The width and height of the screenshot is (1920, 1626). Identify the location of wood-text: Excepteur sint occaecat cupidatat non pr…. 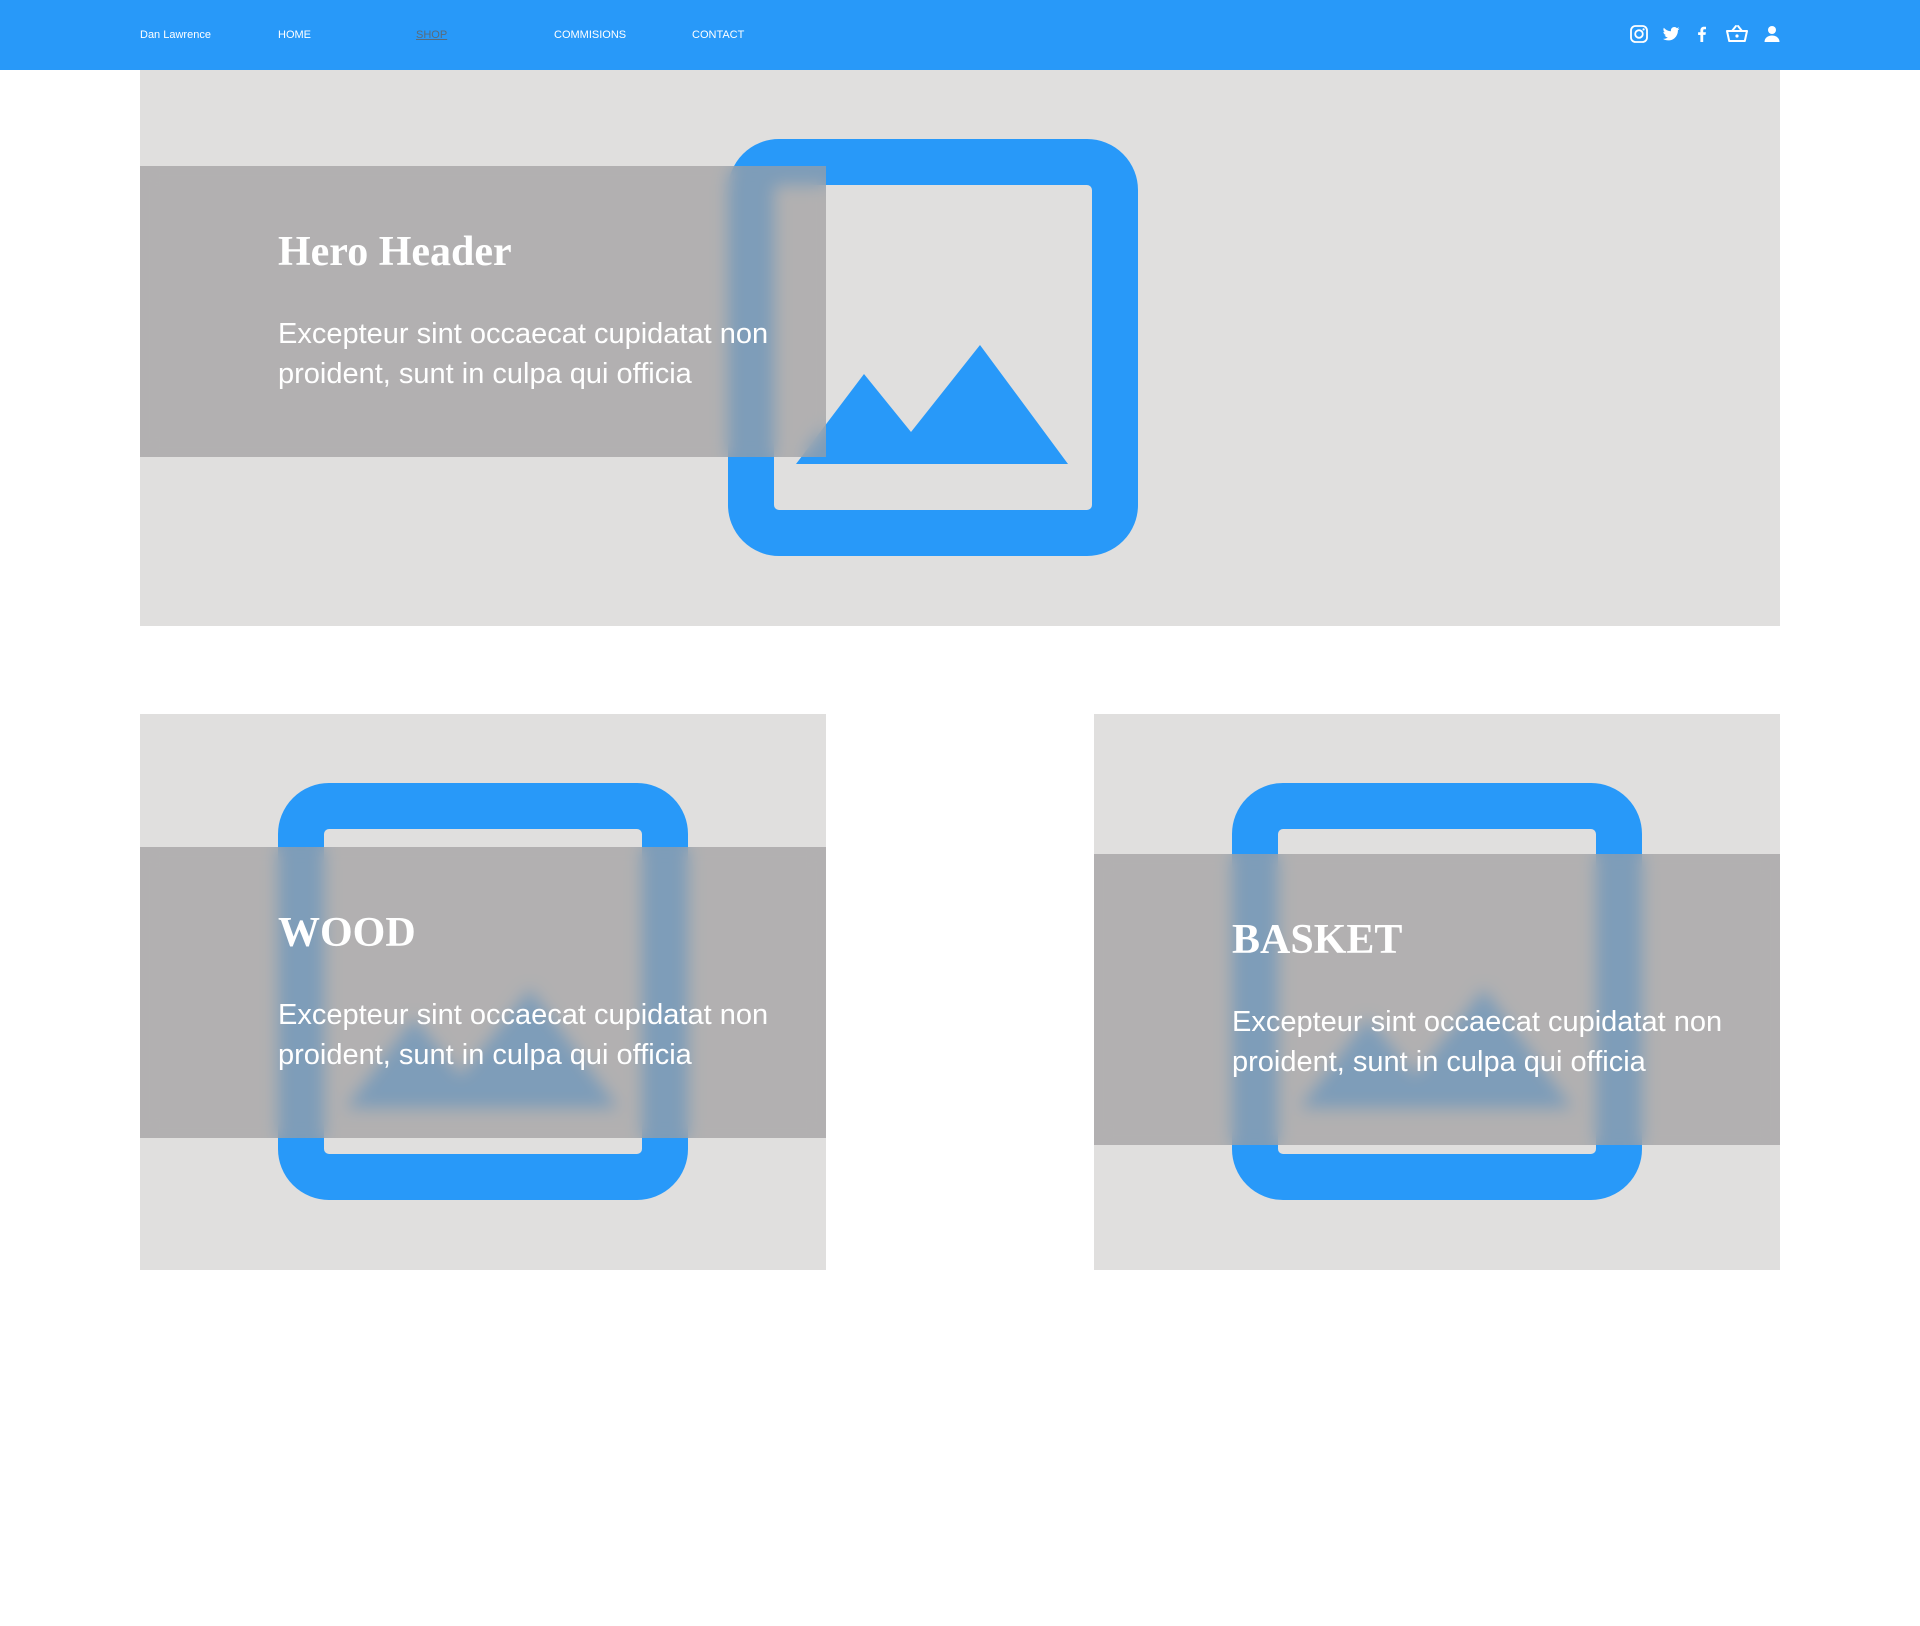
(523, 1035).